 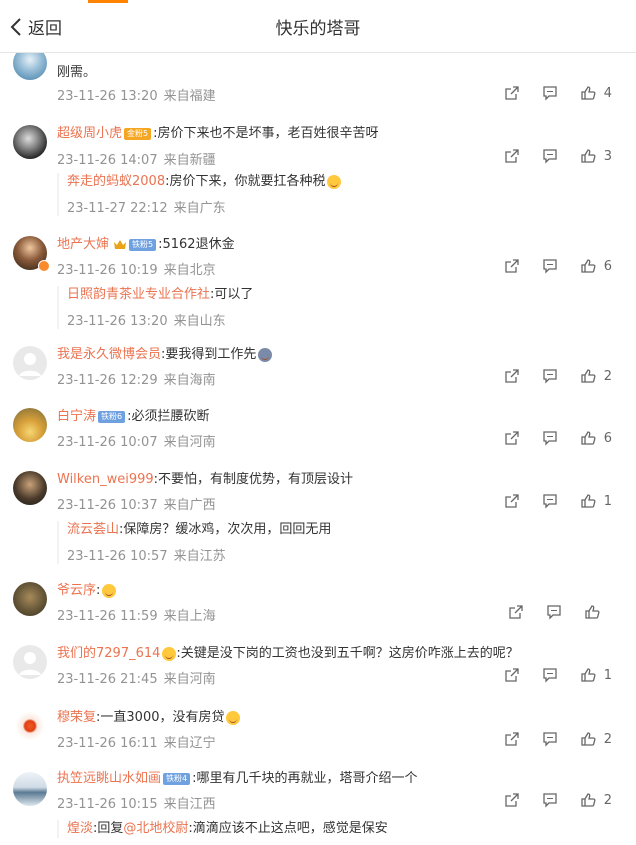 I want to click on comment-meta: 23-11-26 21:45 来自河南, so click(x=136, y=679).